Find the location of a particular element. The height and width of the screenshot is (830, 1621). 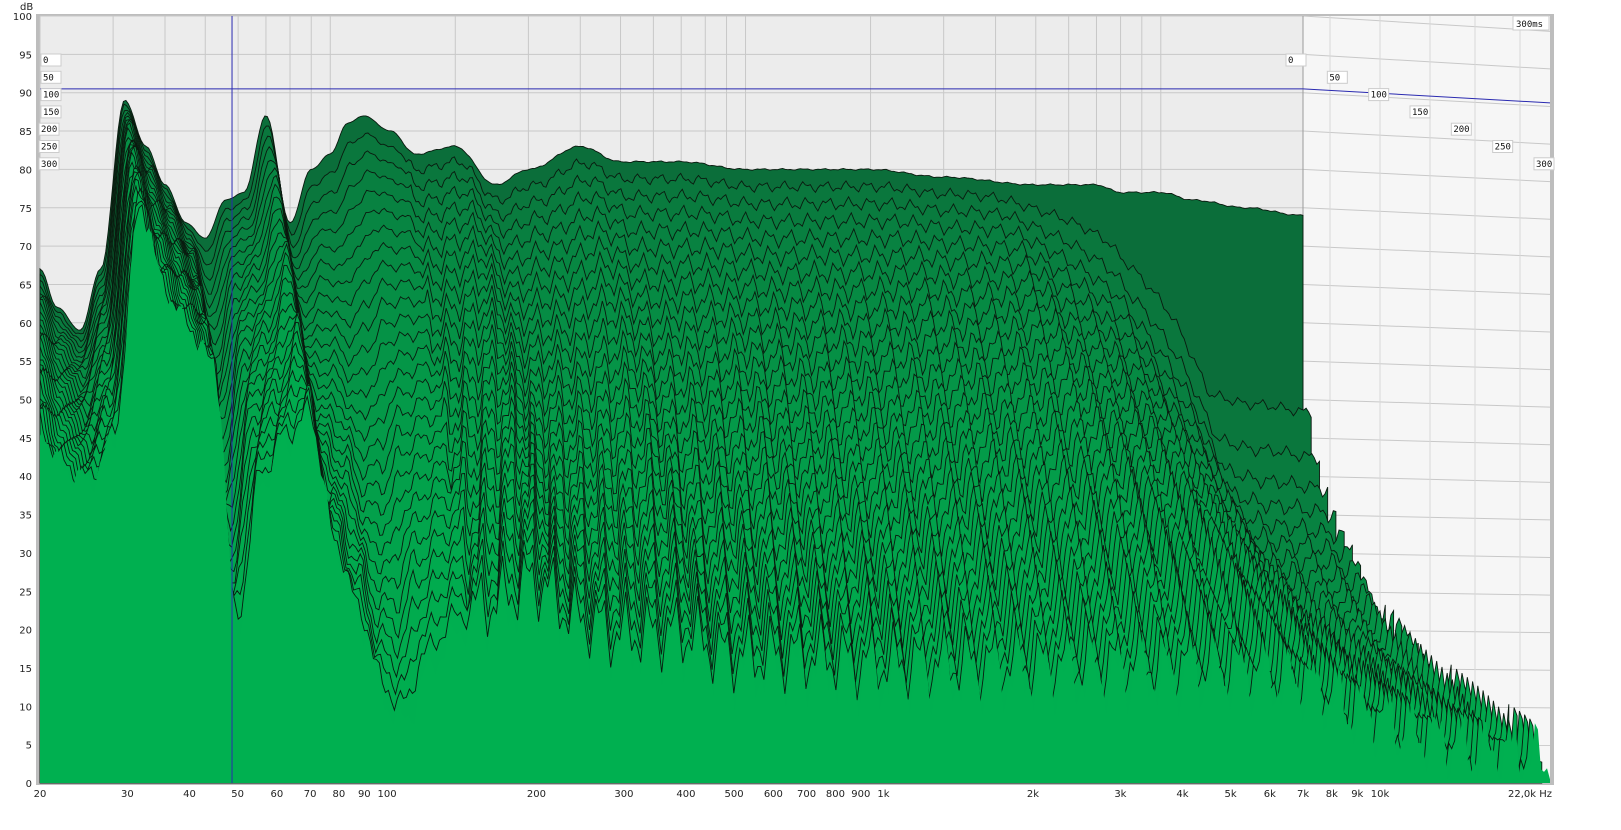

x-tick-label: 100 is located at coordinates (386, 794).